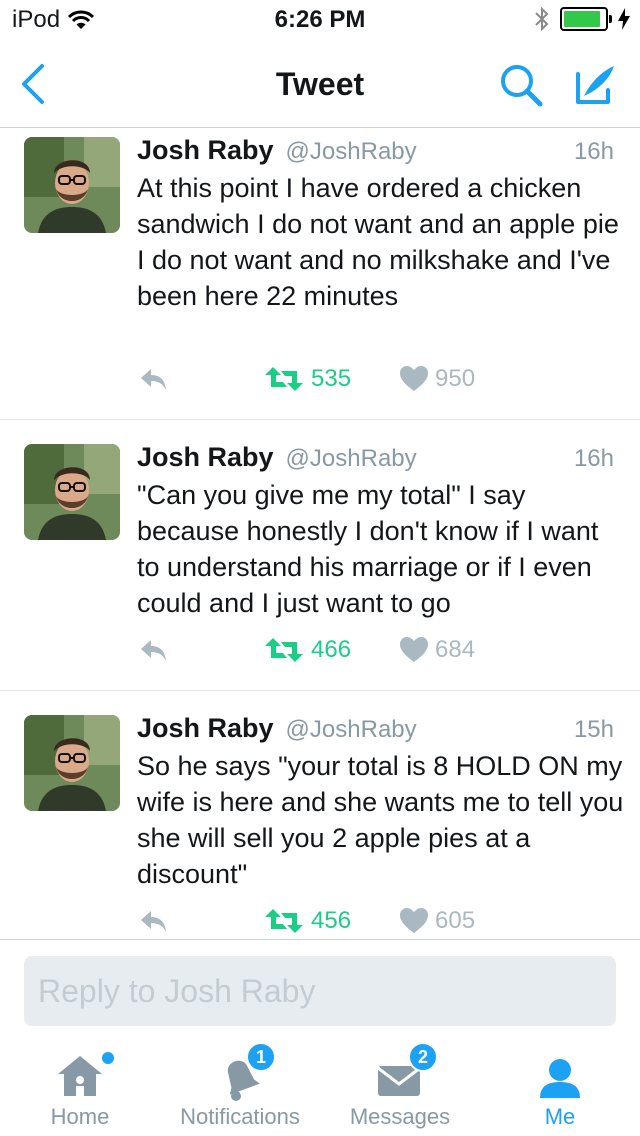 This screenshot has width=640, height=1136. What do you see at coordinates (455, 649) in the screenshot?
I see `like-count: 684` at bounding box center [455, 649].